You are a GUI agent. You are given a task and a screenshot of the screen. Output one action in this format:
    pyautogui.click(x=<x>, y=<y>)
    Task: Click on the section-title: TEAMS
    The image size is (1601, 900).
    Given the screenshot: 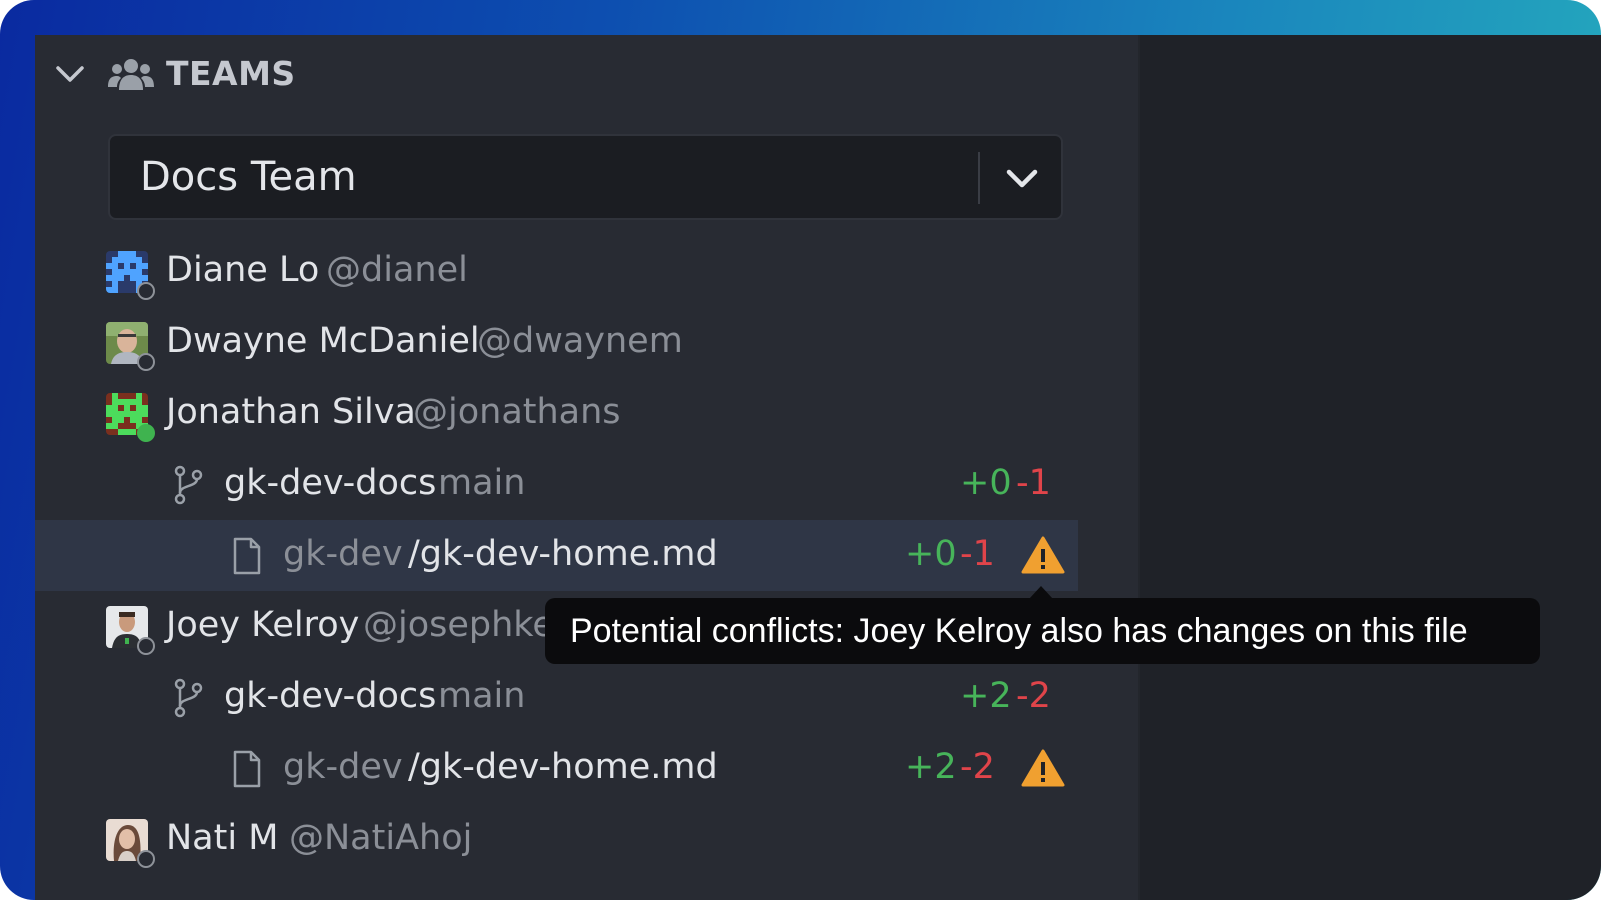 What is the action you would take?
    pyautogui.click(x=231, y=73)
    